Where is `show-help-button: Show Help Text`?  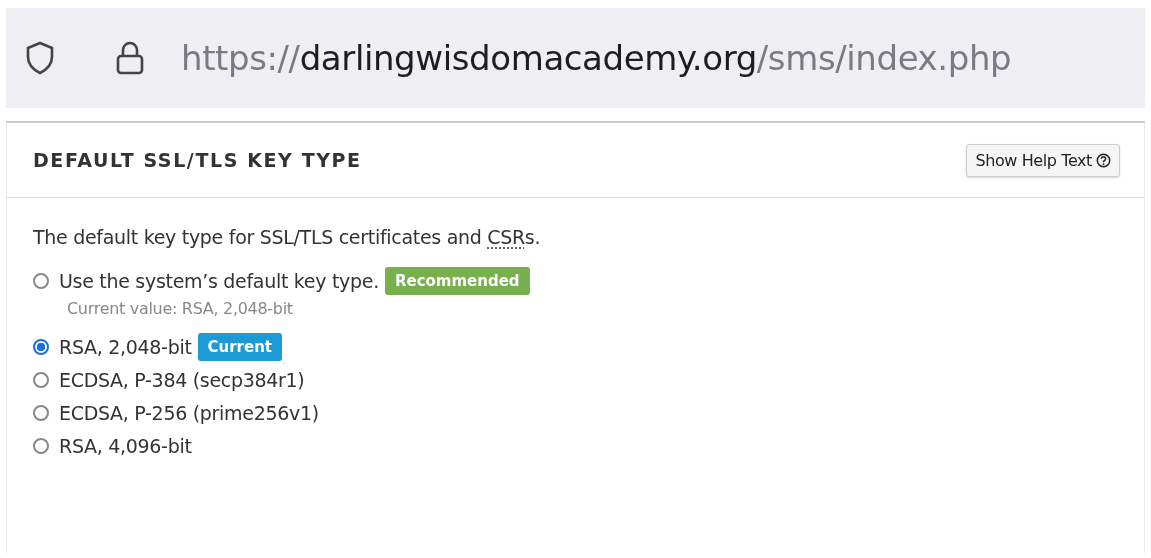
show-help-button: Show Help Text is located at coordinates (1043, 160).